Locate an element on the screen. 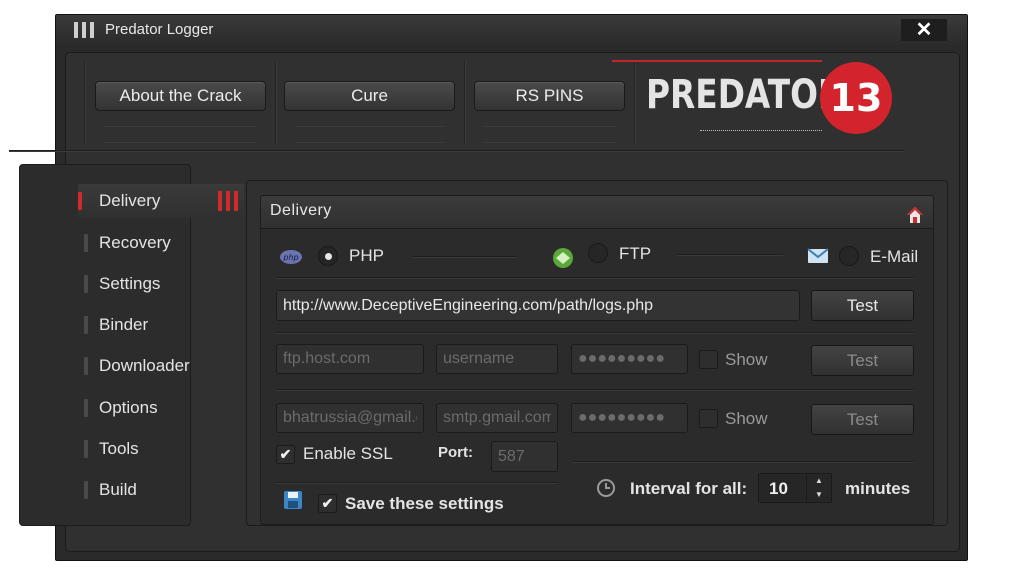 The height and width of the screenshot is (576, 1024). panel-title: Delivery is located at coordinates (301, 210).